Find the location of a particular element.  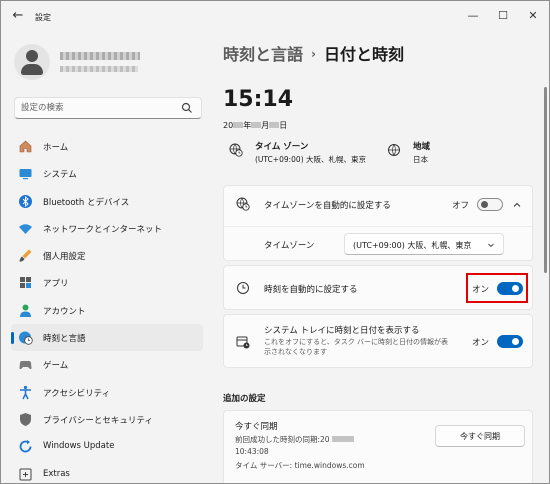

region-label: 地域 is located at coordinates (422, 147).